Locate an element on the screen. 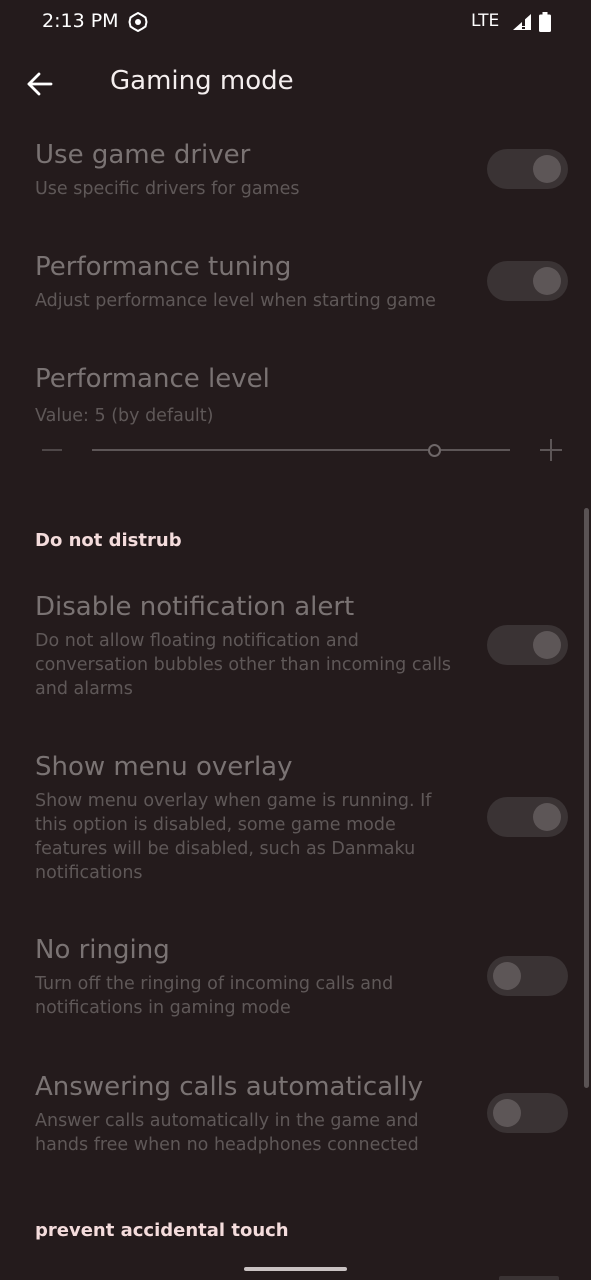 The height and width of the screenshot is (1280, 591). page-title: Gaming mode is located at coordinates (202, 81).